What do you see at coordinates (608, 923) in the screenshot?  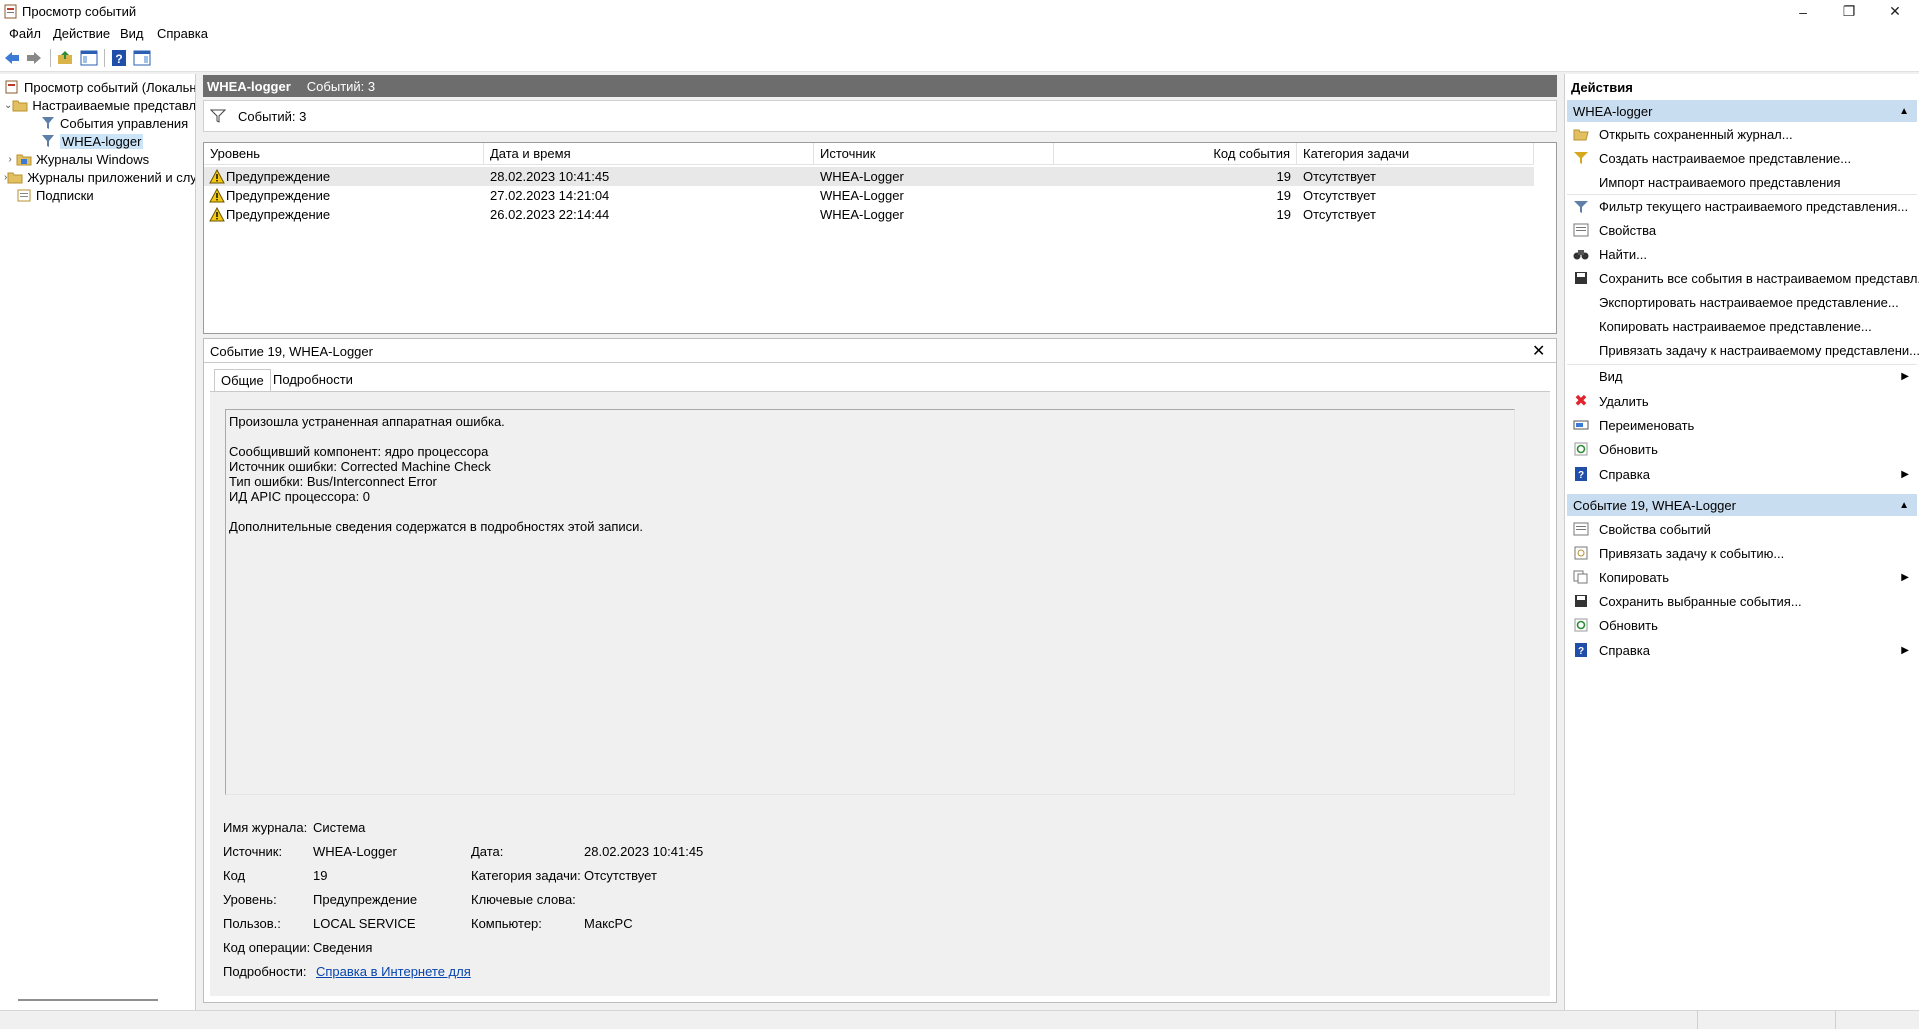 I see `computer-value: МаксPC` at bounding box center [608, 923].